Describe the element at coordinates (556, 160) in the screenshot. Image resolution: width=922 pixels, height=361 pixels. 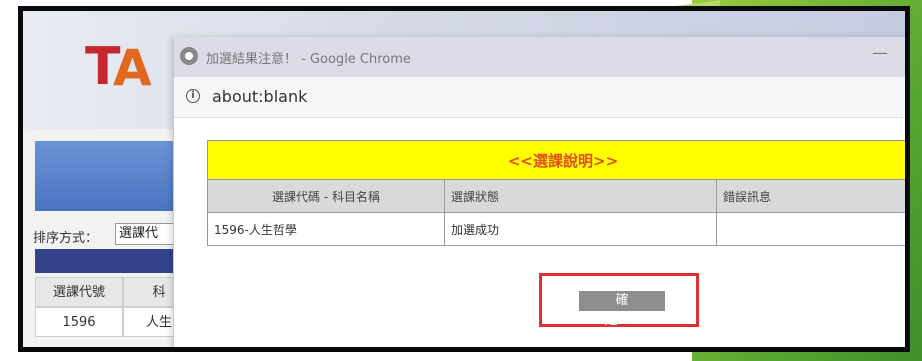
I see `result-table-title: <<選課說明>>` at that location.